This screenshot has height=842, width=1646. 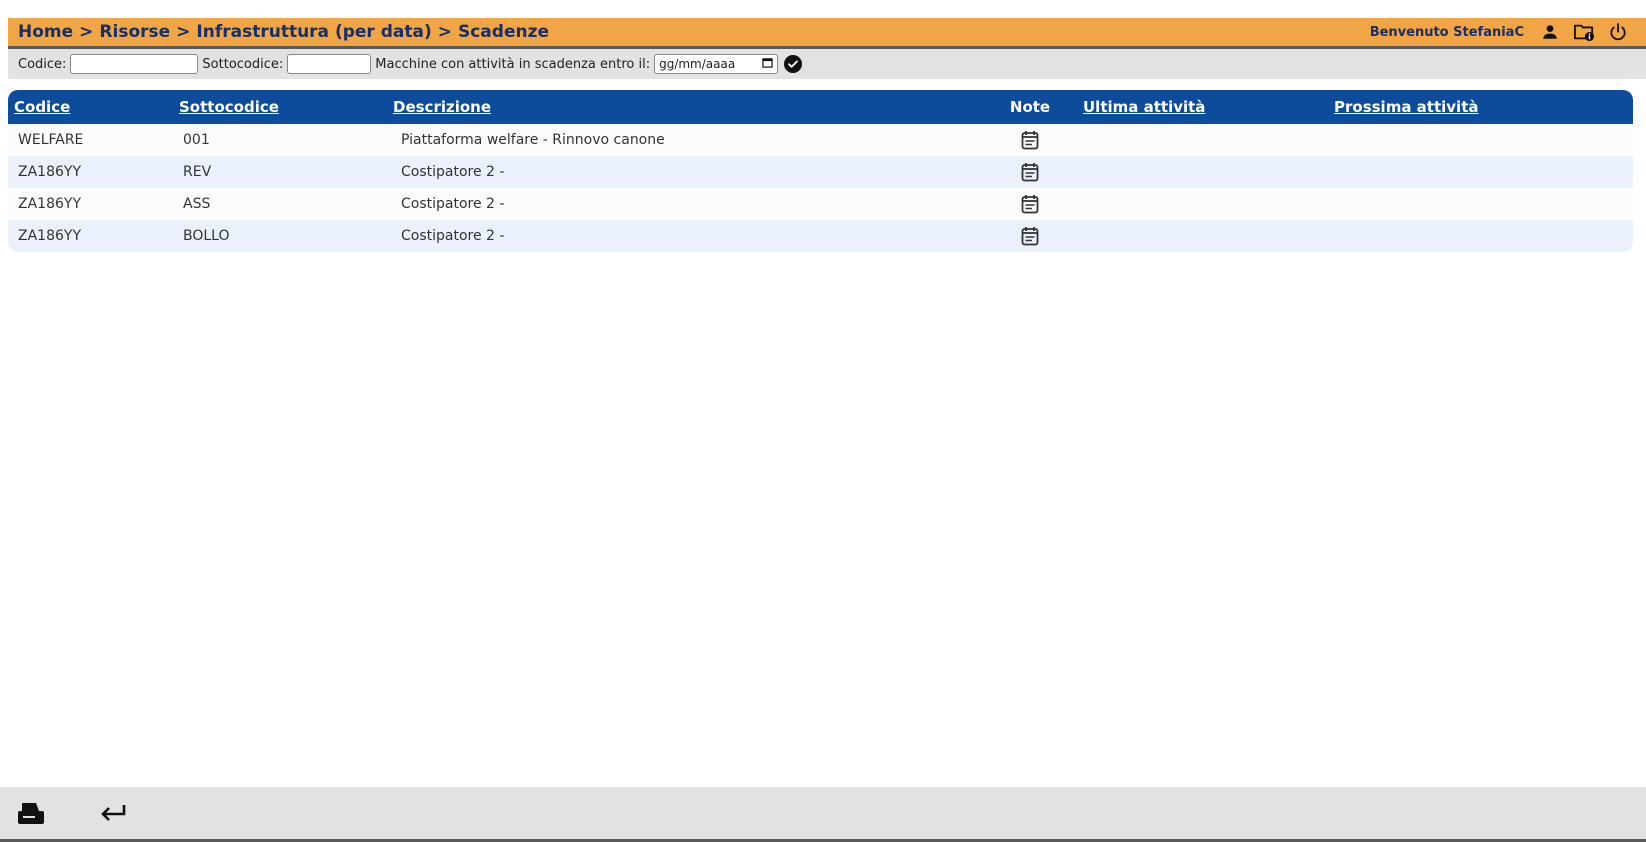 What do you see at coordinates (767, 64) in the screenshot?
I see `calendar-icon` at bounding box center [767, 64].